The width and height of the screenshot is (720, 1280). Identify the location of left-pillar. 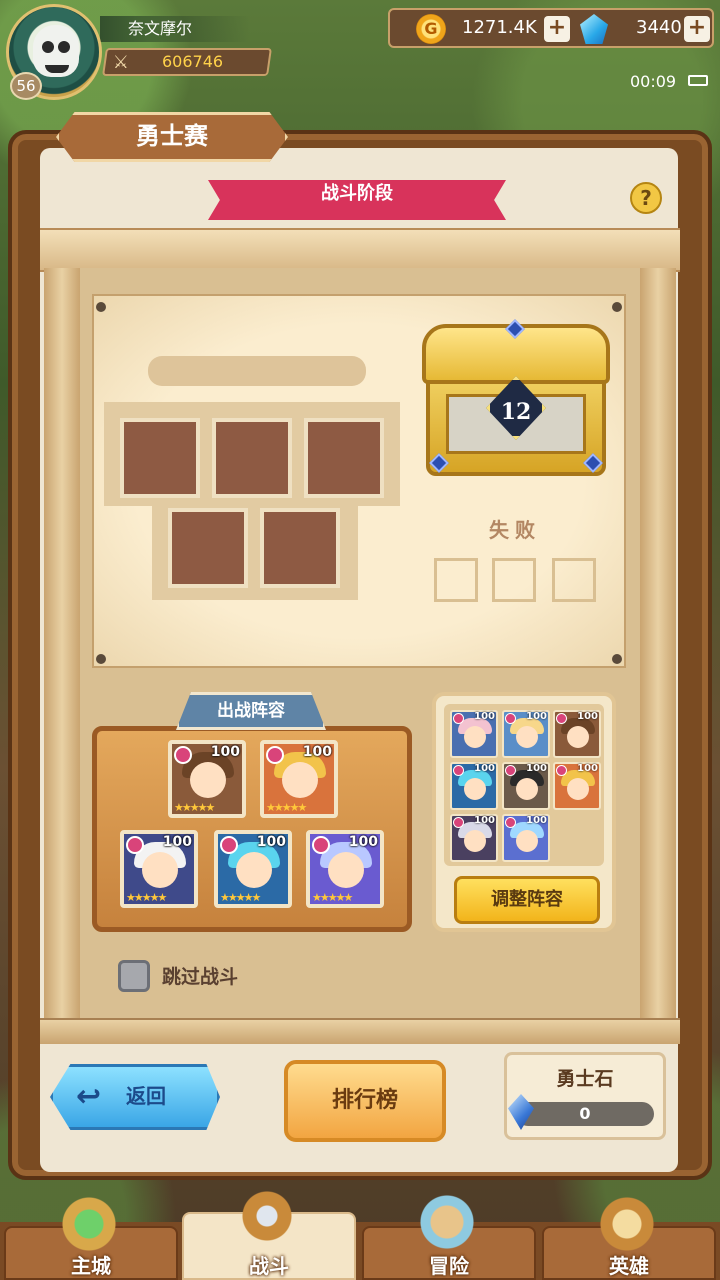
(62, 646).